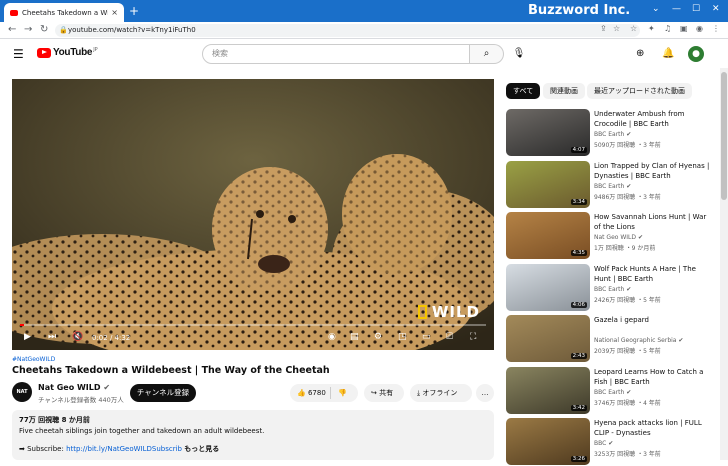 This screenshot has height=466, width=728. What do you see at coordinates (426, 337) in the screenshot?
I see `theater-mode-icon: ▭` at bounding box center [426, 337].